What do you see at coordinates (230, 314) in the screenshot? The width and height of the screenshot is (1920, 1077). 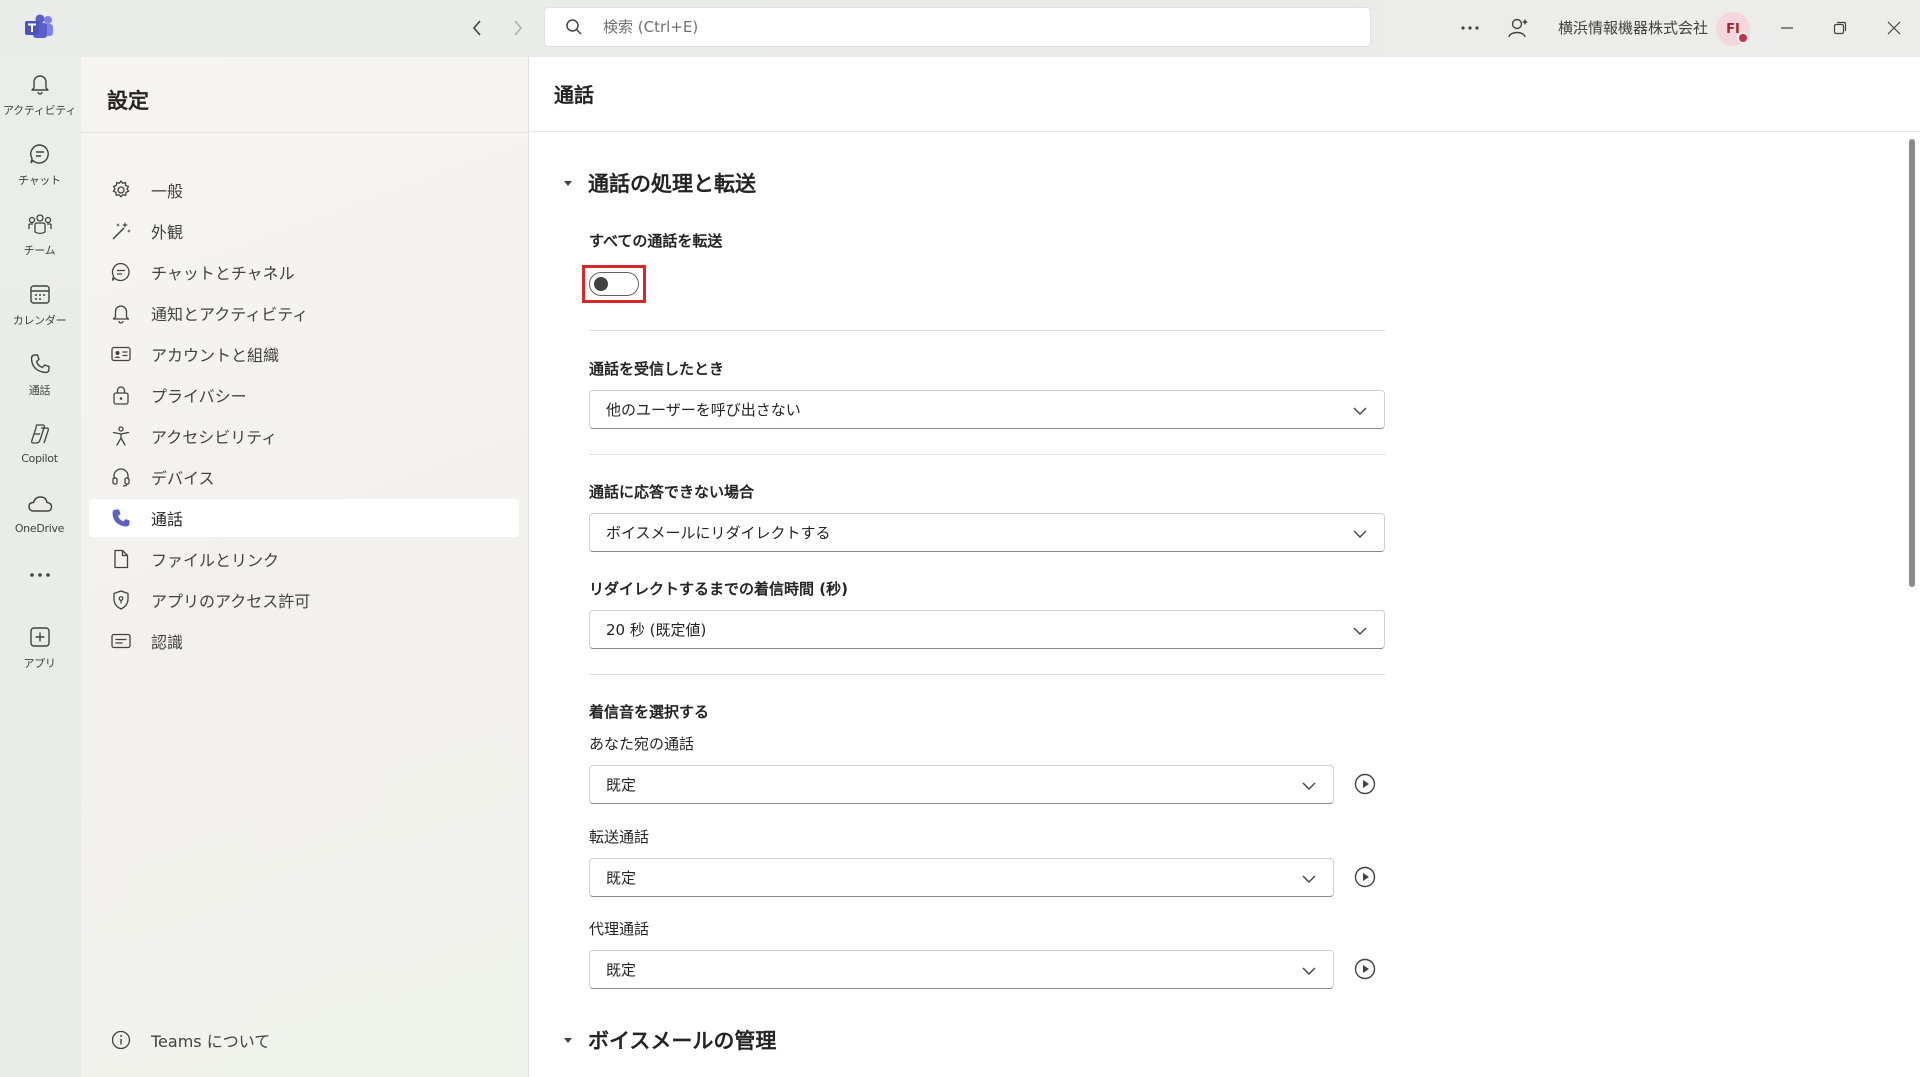 I see `settings-item-label: 通知とアクティビティ` at bounding box center [230, 314].